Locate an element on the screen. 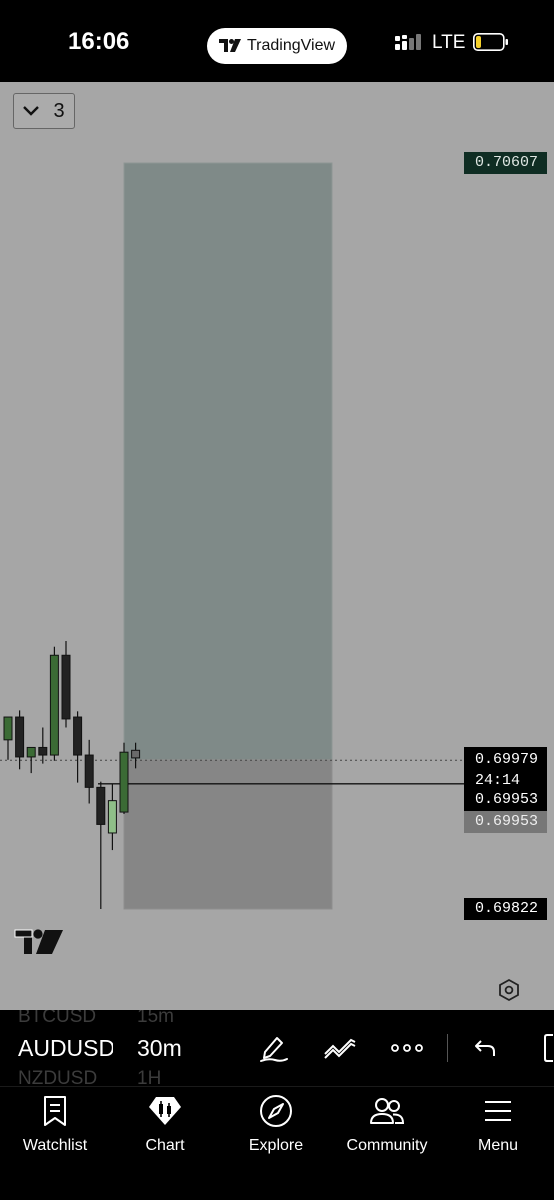 The width and height of the screenshot is (554, 1200). drawing-tool-button is located at coordinates (273, 1048).